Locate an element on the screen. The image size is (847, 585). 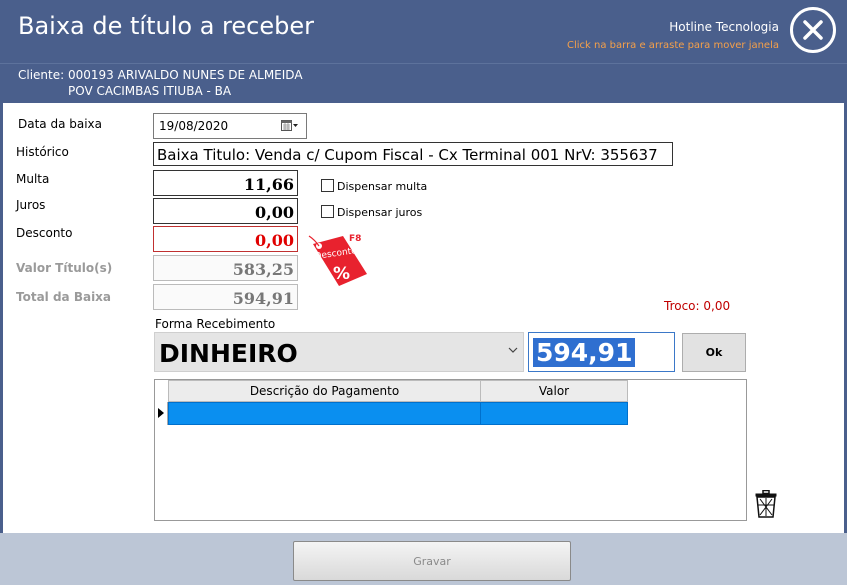
valor-titulo-label: Valor Título(s) is located at coordinates (64, 268).